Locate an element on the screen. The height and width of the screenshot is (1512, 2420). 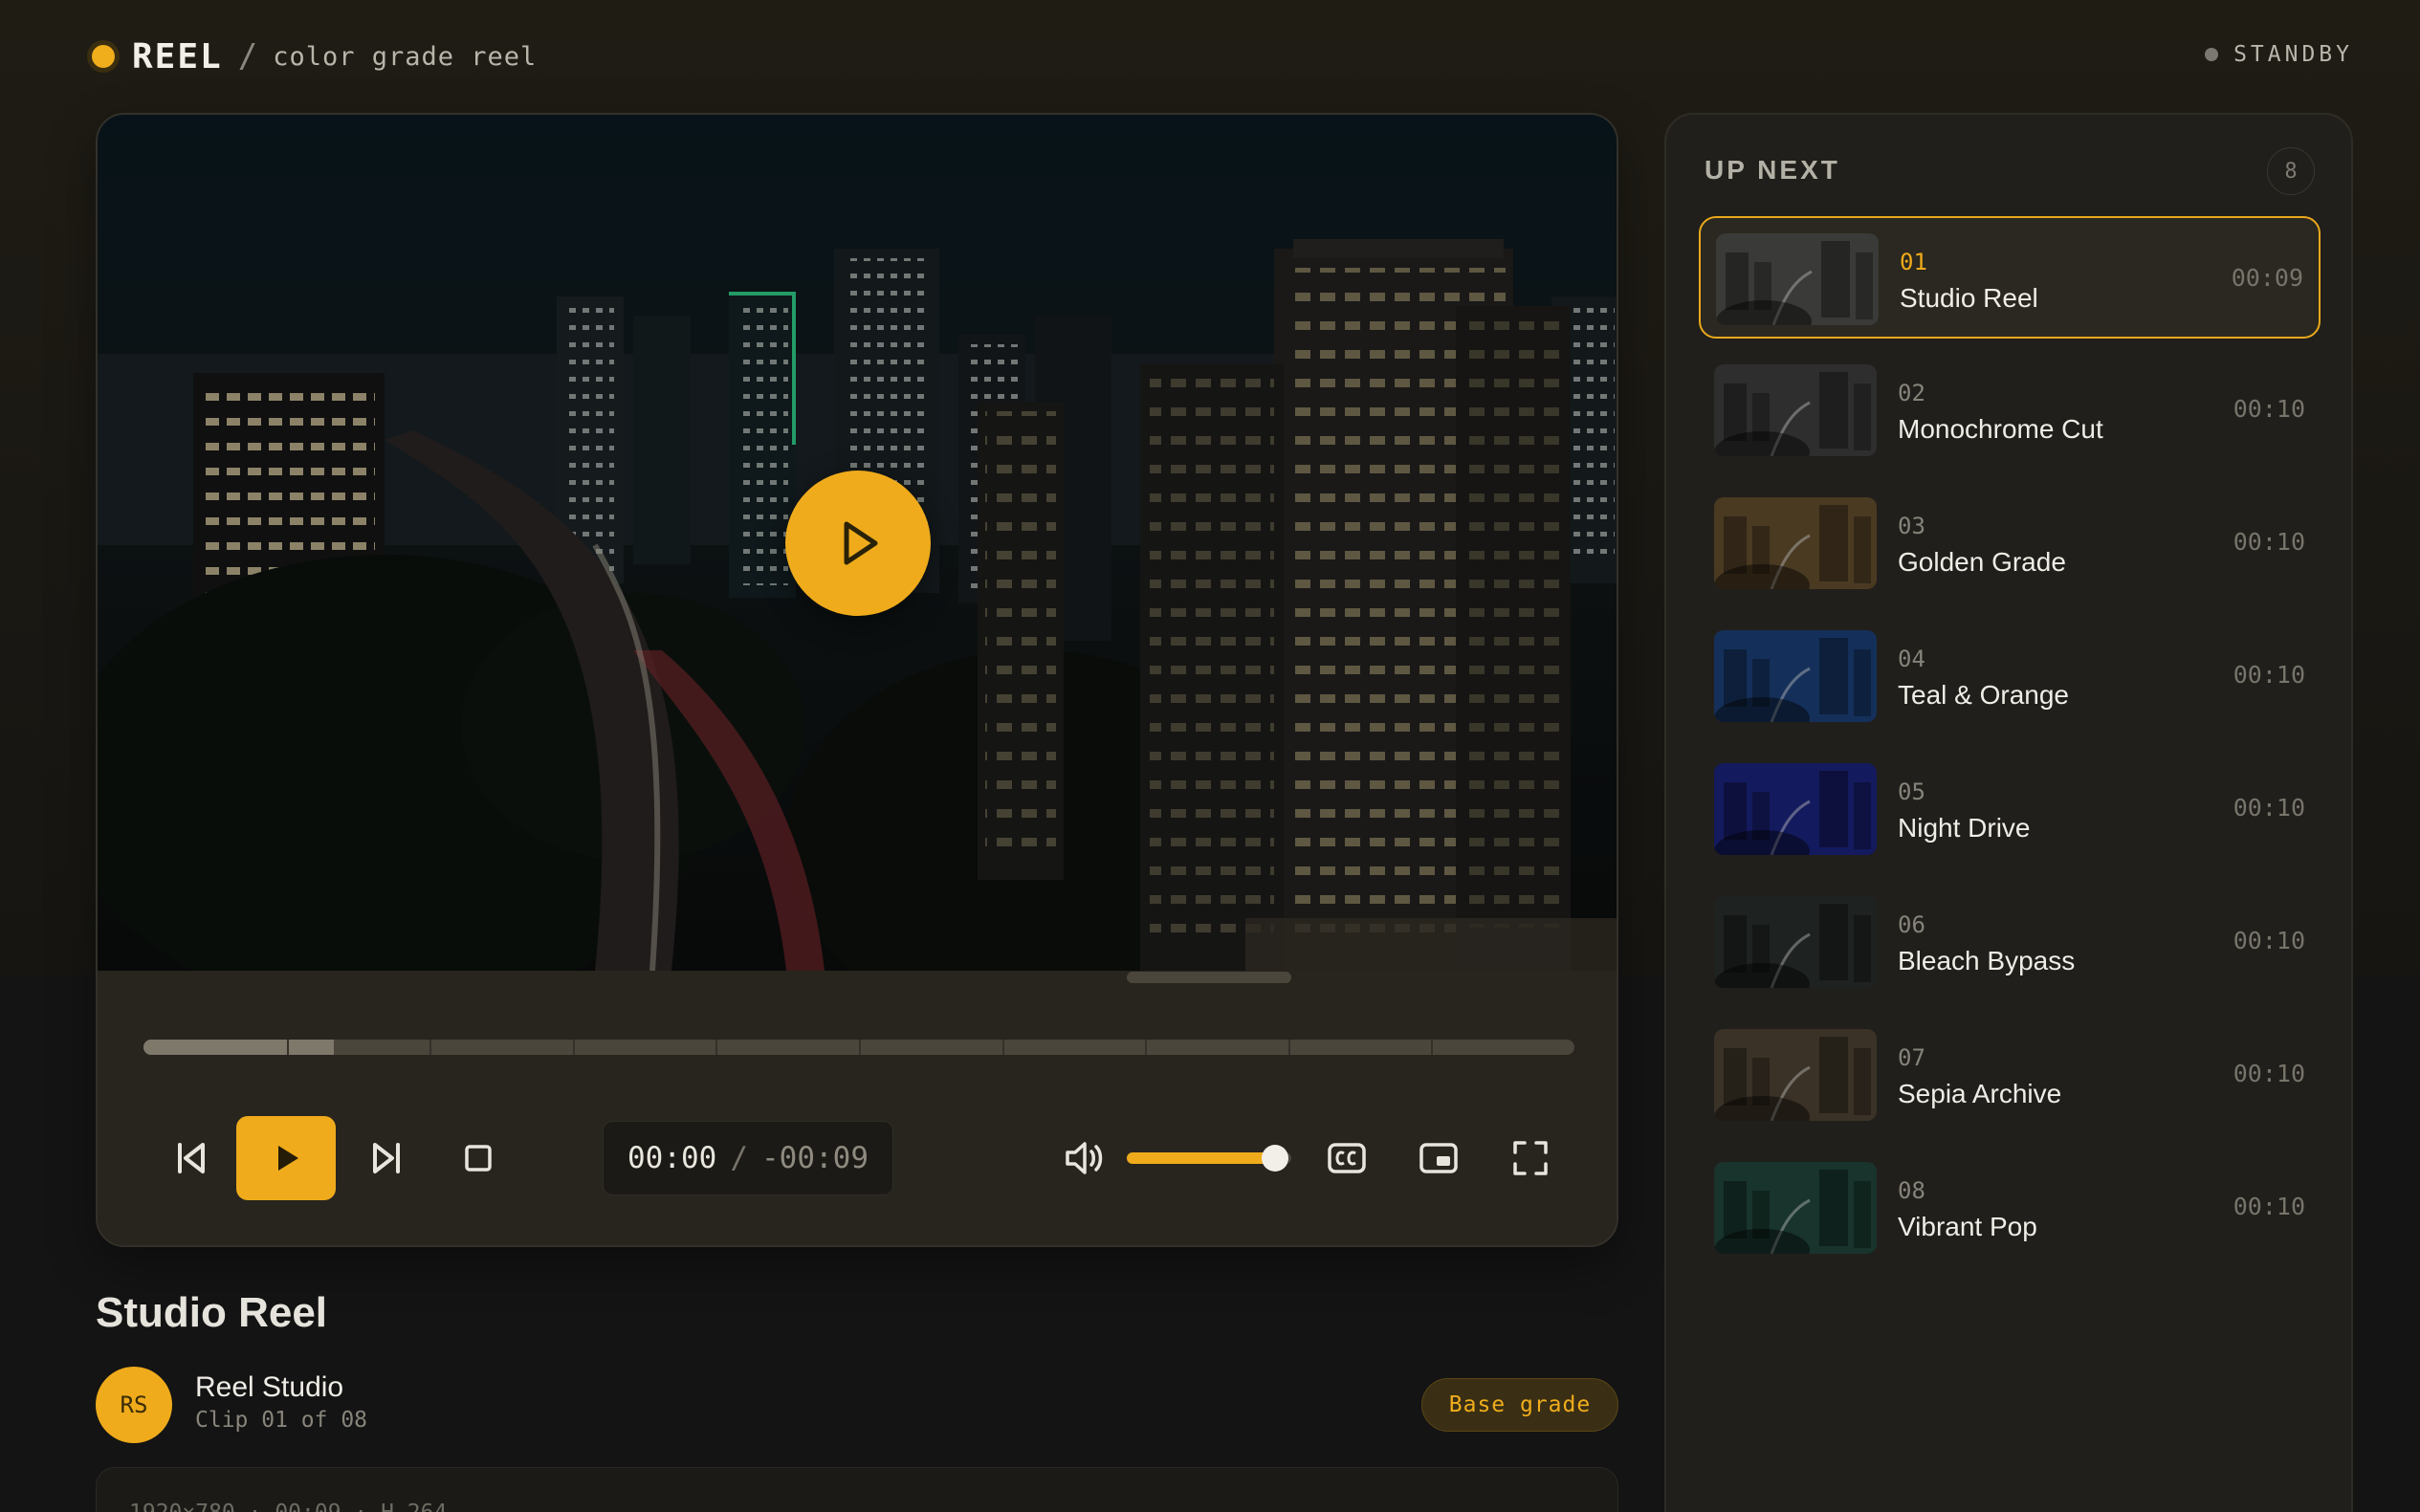
volume-icon is located at coordinates (1084, 1158).